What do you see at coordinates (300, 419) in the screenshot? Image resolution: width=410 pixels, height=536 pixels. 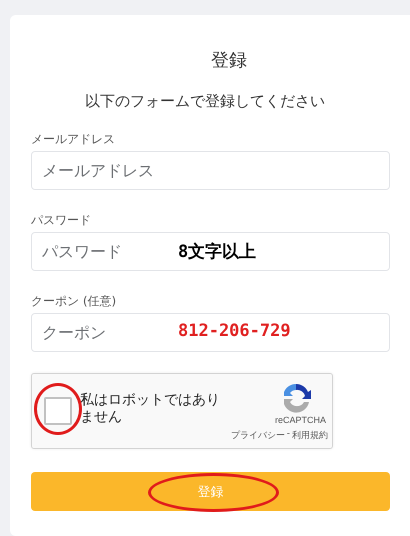 I see `brand-text: reCAPTCHA` at bounding box center [300, 419].